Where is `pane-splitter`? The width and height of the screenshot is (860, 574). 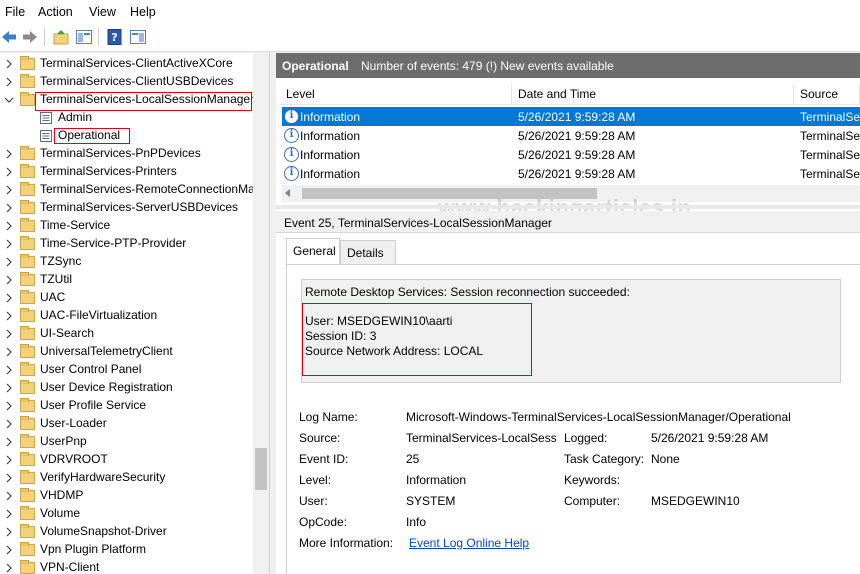 pane-splitter is located at coordinates (568, 207).